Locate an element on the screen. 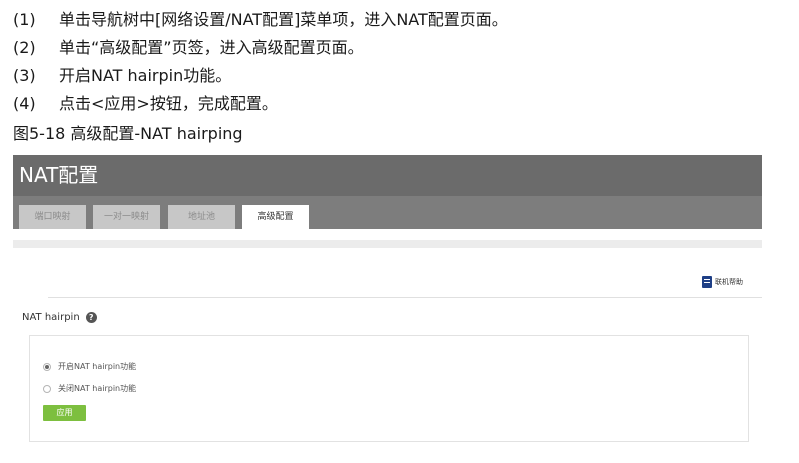 The width and height of the screenshot is (799, 463). tab-port-mapping: 端口映射 is located at coordinates (52, 217).